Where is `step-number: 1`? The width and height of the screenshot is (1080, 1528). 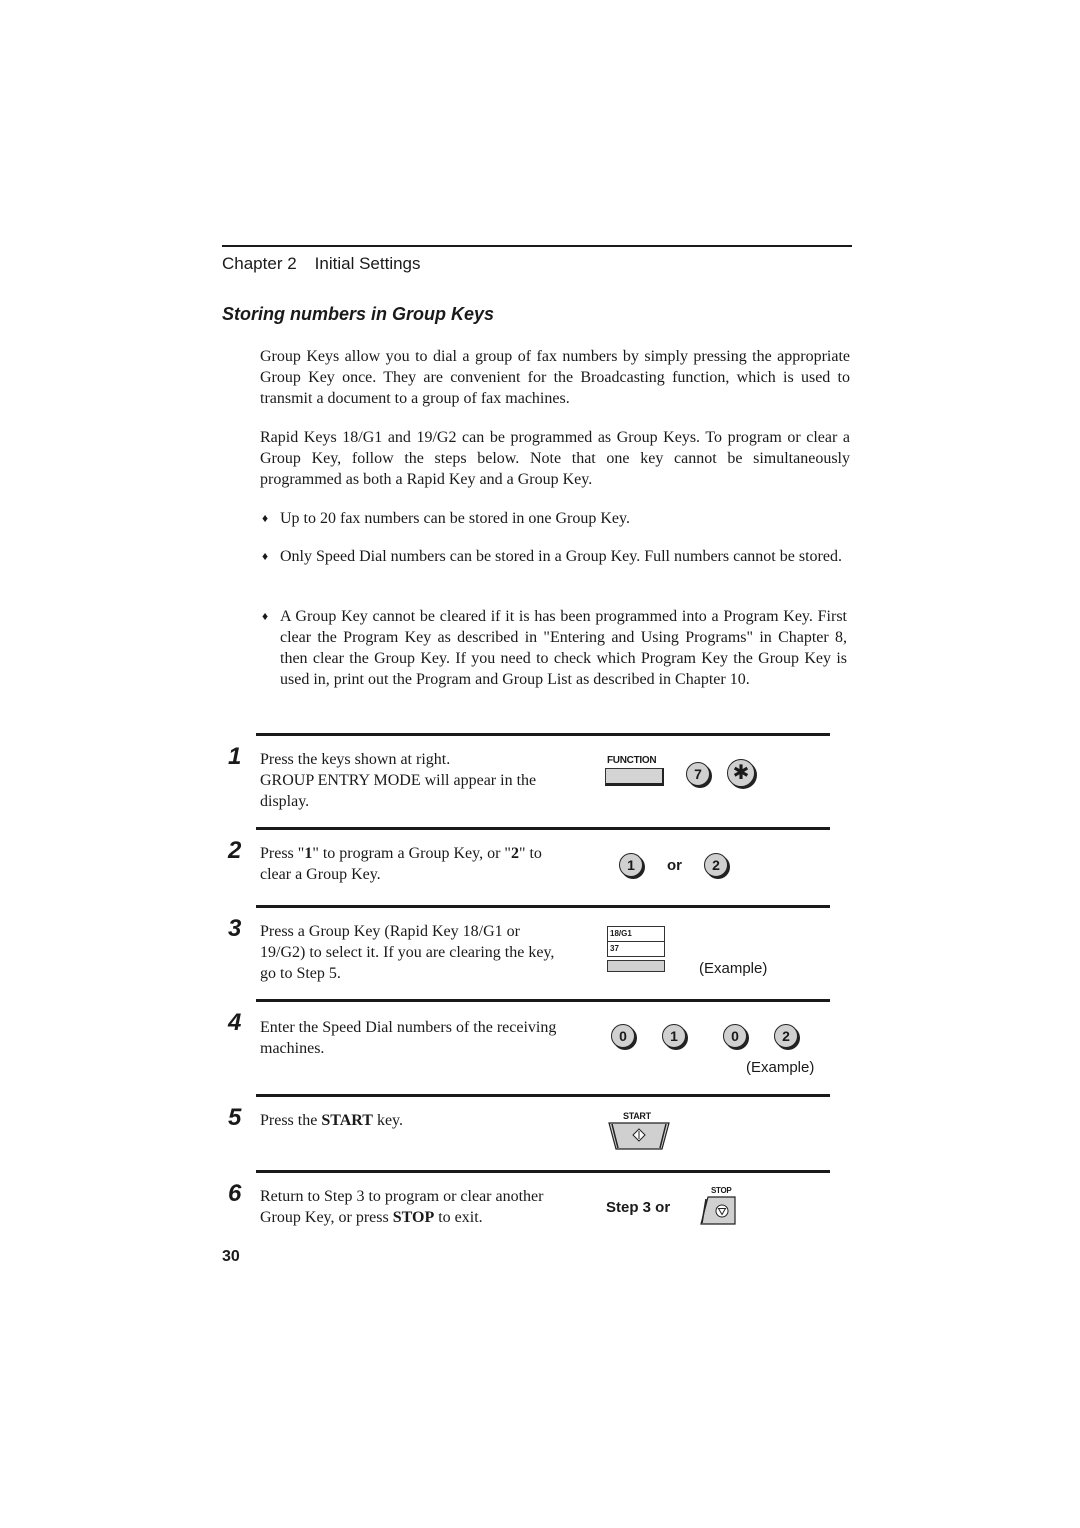
step-number: 1 is located at coordinates (235, 756).